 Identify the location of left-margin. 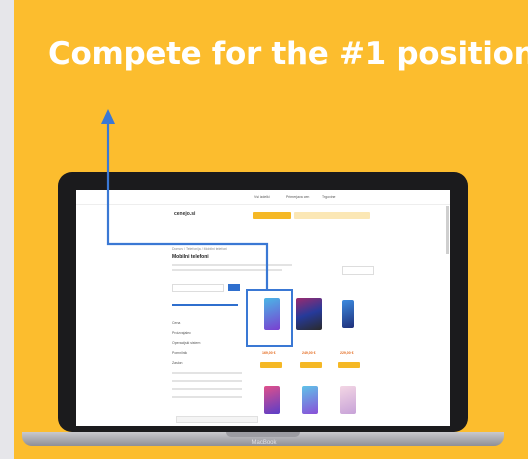
(7, 229).